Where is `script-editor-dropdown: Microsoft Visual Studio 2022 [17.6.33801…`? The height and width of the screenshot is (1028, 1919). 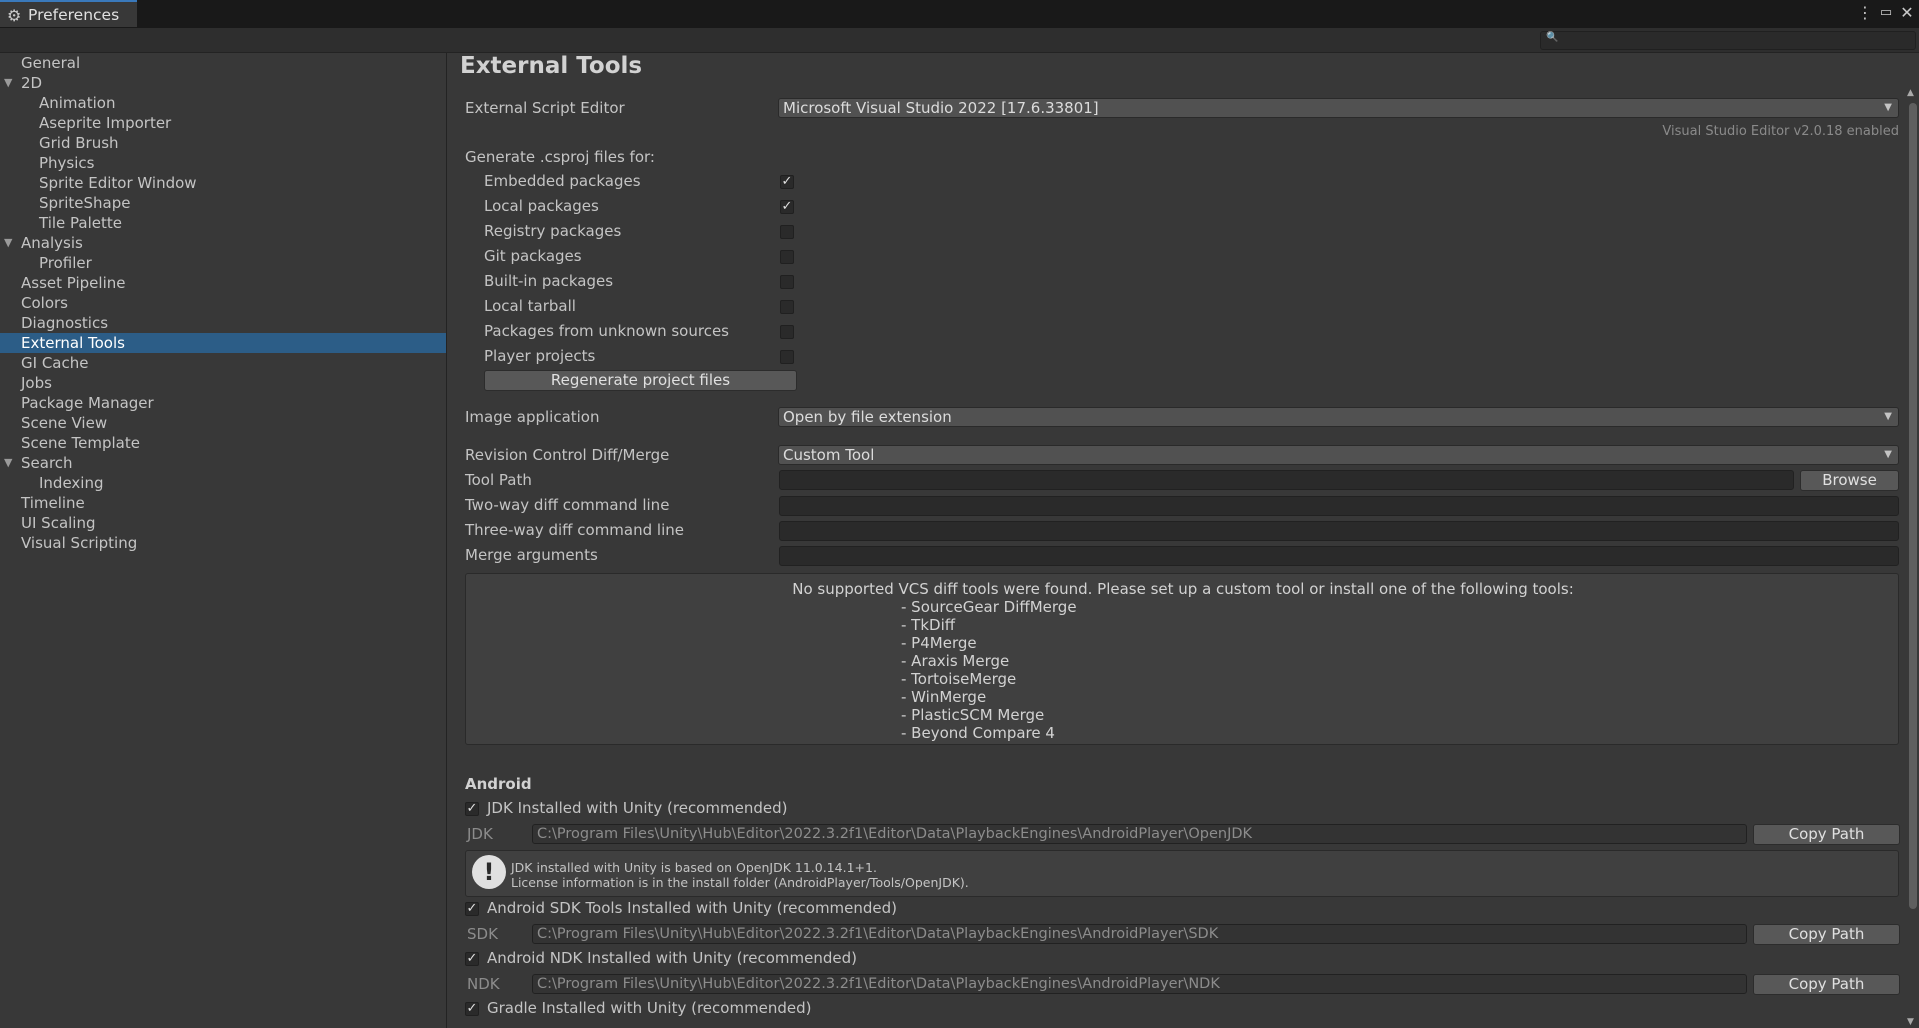 script-editor-dropdown: Microsoft Visual Studio 2022 [17.6.33801… is located at coordinates (1338, 108).